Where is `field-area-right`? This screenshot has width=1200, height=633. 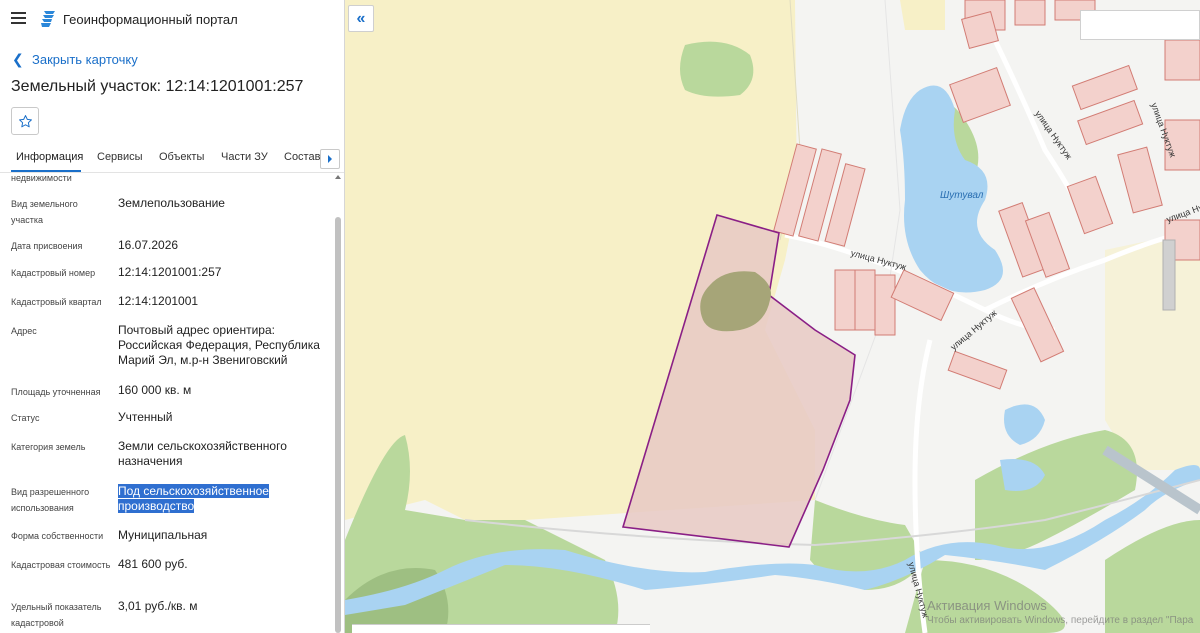
field-area-right is located at coordinates (1152, 350).